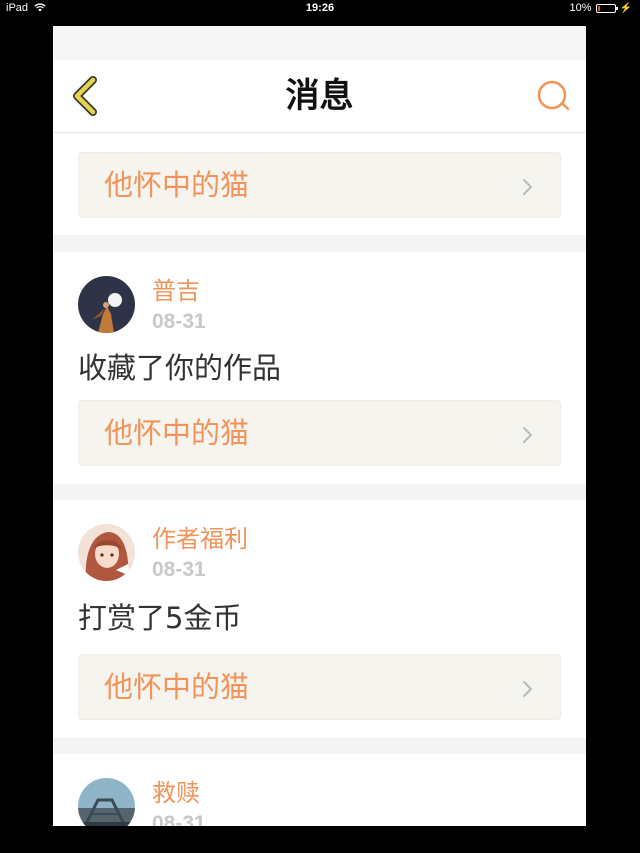 This screenshot has width=640, height=853. I want to click on page-title: 消息, so click(319, 96).